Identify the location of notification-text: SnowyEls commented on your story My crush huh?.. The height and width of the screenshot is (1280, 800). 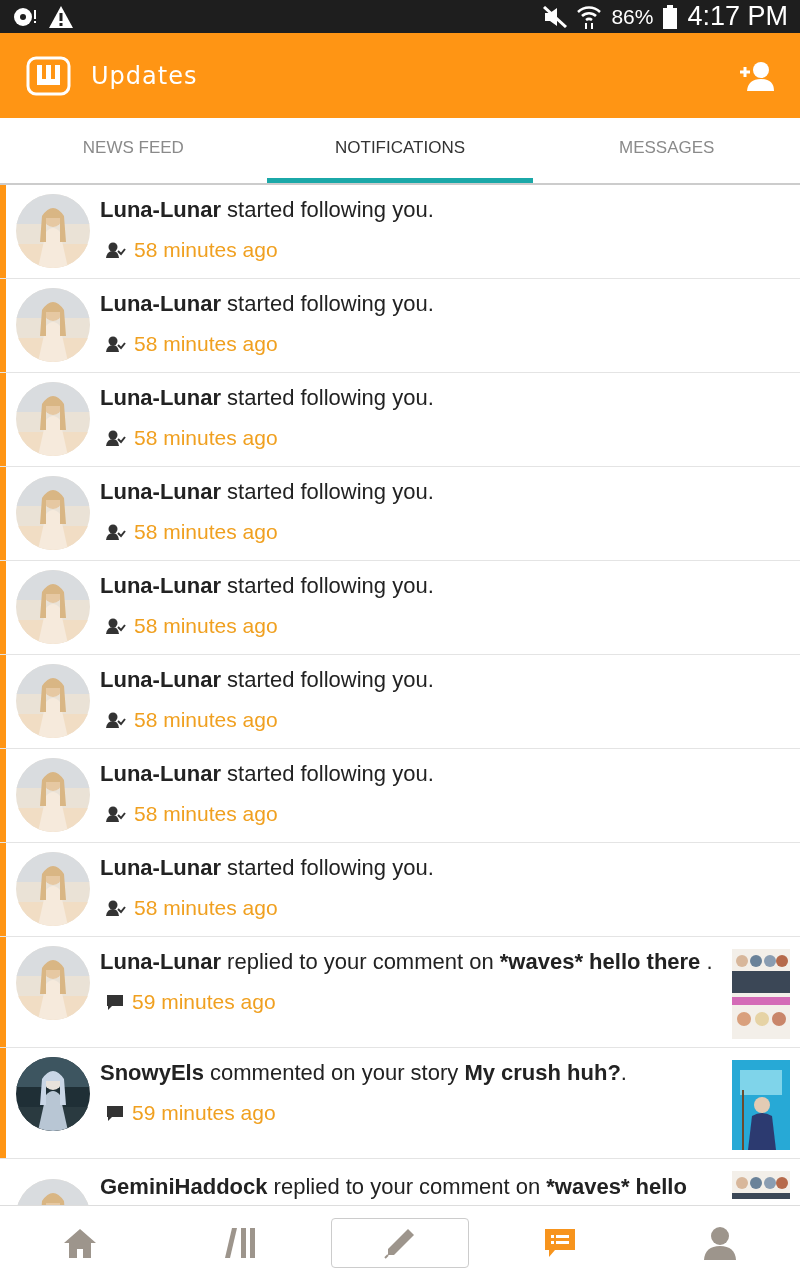
(364, 1073).